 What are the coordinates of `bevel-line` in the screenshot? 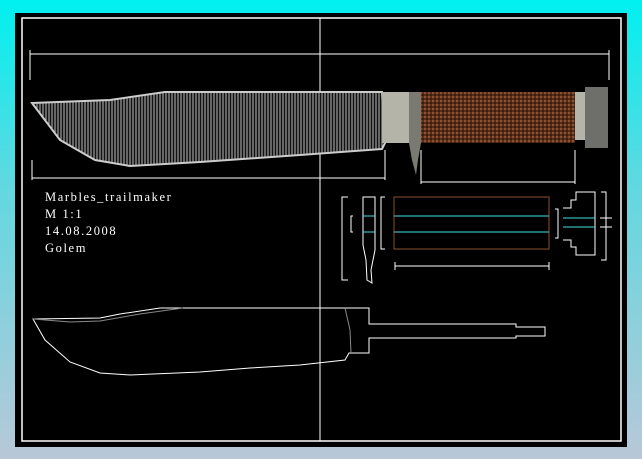 It's located at (108, 315).